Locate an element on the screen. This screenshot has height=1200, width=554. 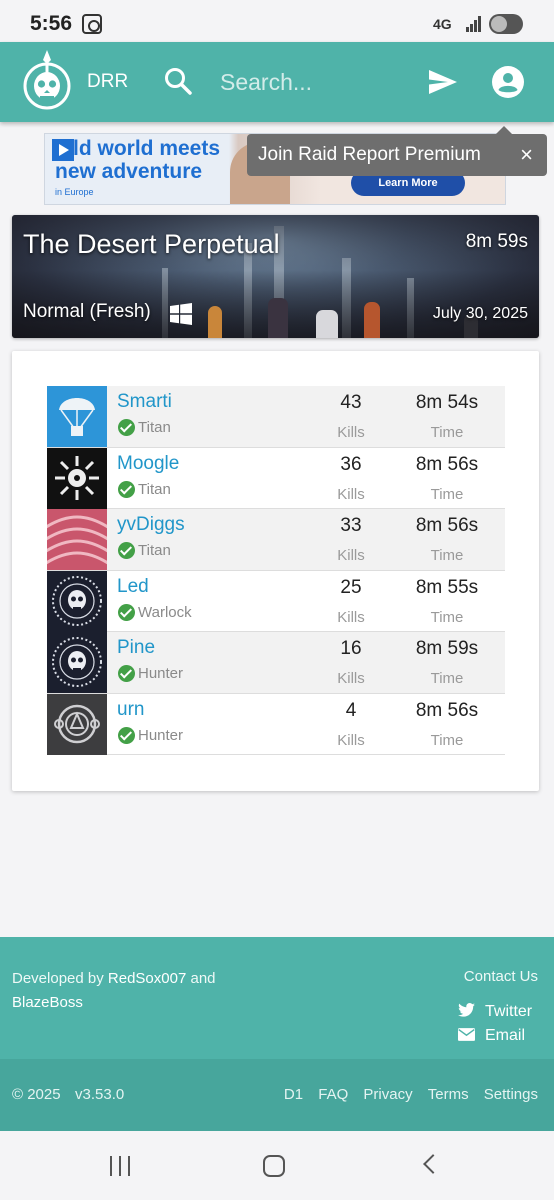
battery-toggle-icon is located at coordinates (506, 24).